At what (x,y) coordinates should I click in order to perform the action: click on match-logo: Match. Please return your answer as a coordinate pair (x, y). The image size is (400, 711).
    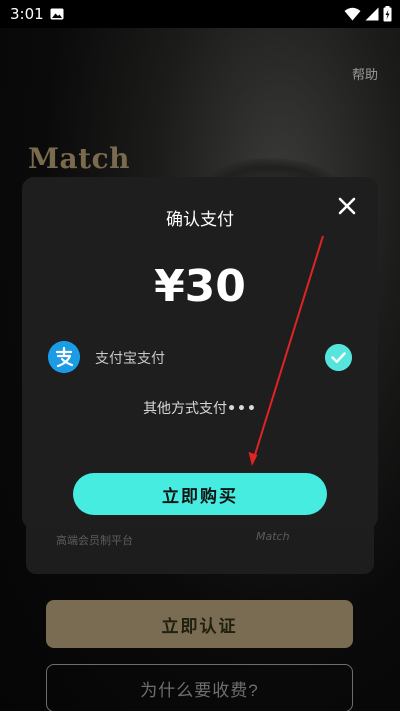
    Looking at the image, I should click on (79, 158).